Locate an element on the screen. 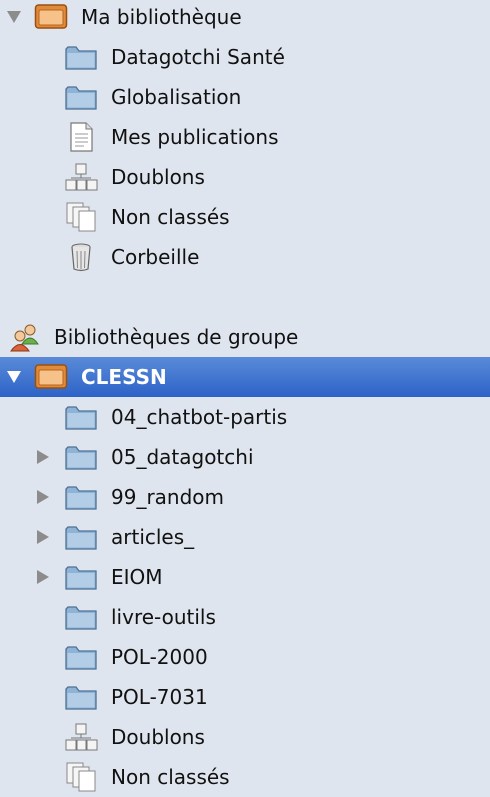 This screenshot has width=490, height=797. group-library-clessn-row: CLESSN is located at coordinates (245, 377).